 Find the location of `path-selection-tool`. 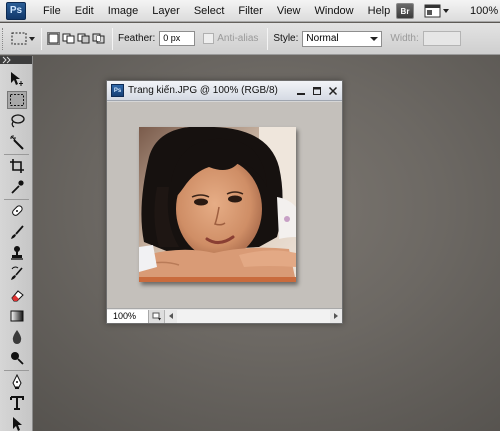

path-selection-tool is located at coordinates (17, 423).